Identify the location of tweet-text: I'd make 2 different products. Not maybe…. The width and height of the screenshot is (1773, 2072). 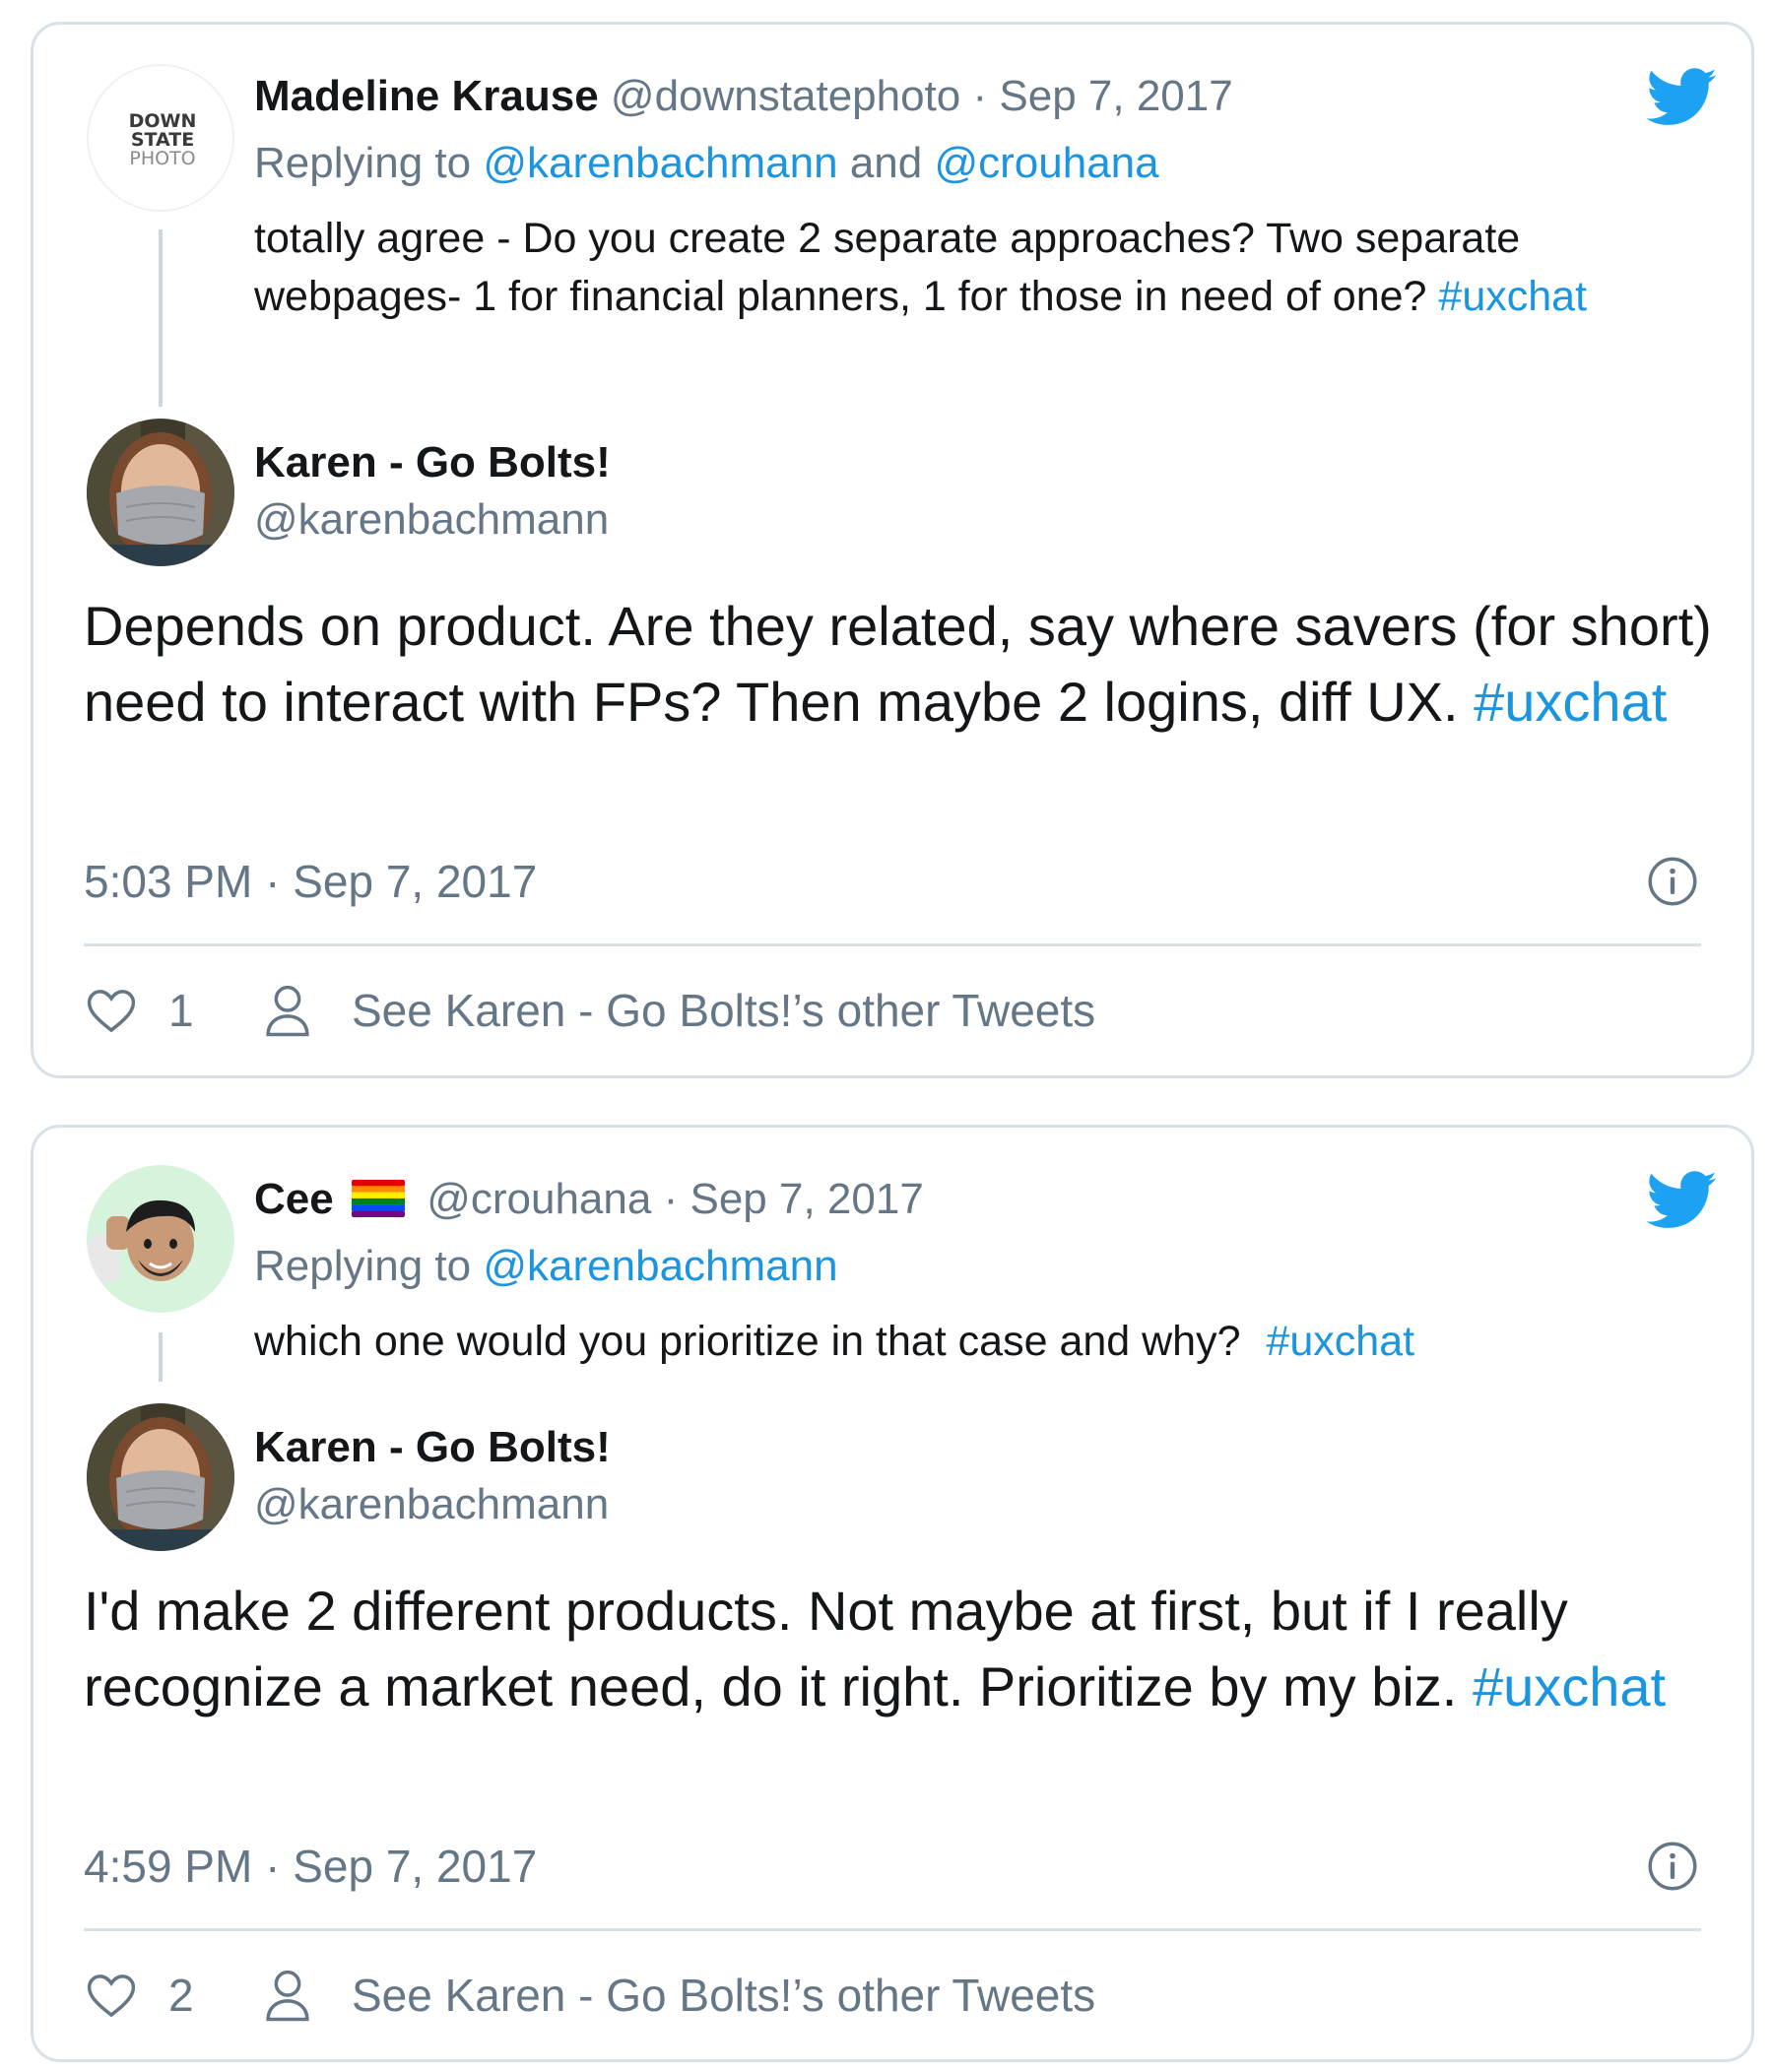
(911, 1648).